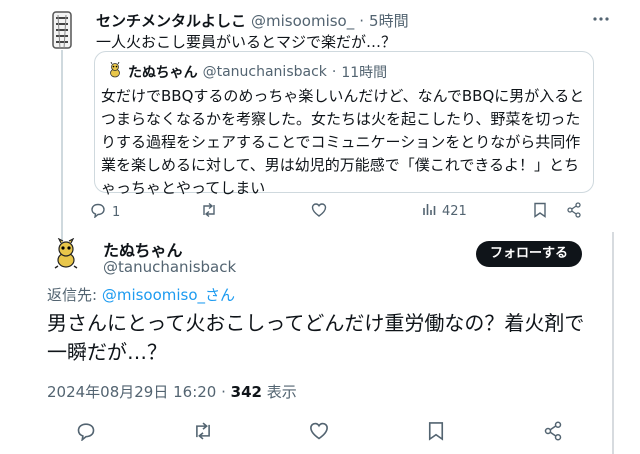 Image resolution: width=640 pixels, height=454 pixels. Describe the element at coordinates (171, 20) in the screenshot. I see `display-name: センチメンタルよしこ` at that location.